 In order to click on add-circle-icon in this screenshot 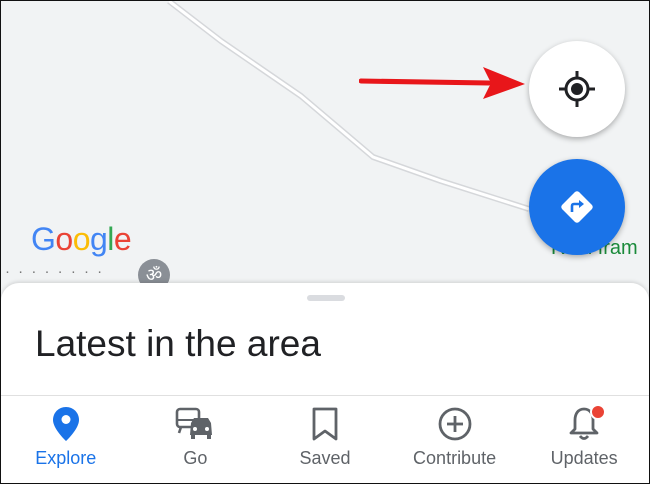, I will do `click(454, 424)`.